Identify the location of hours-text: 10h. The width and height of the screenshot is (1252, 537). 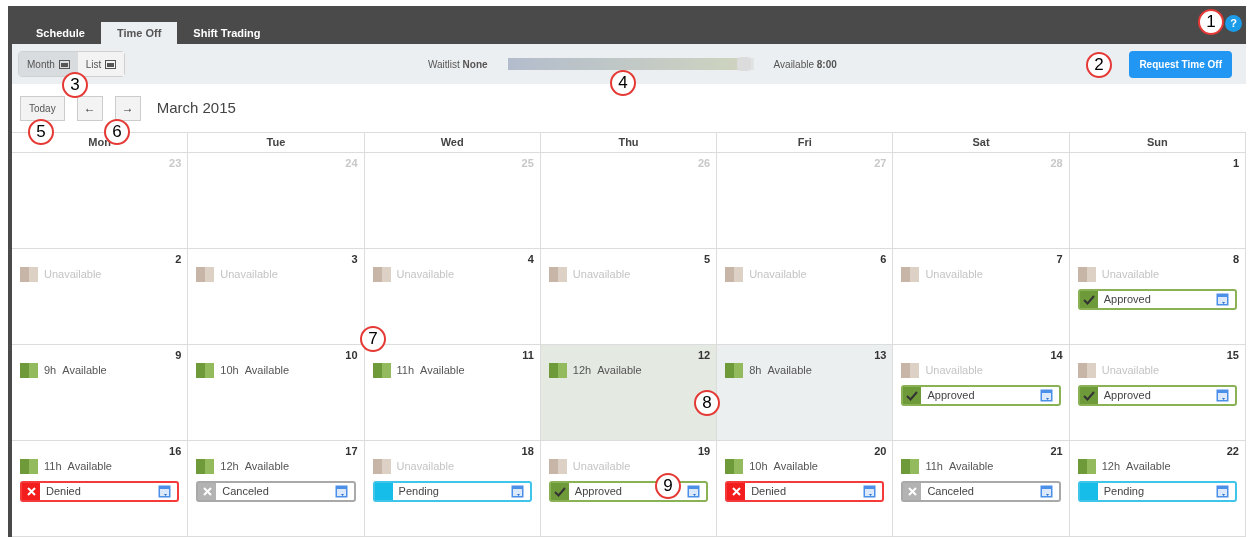
(229, 370).